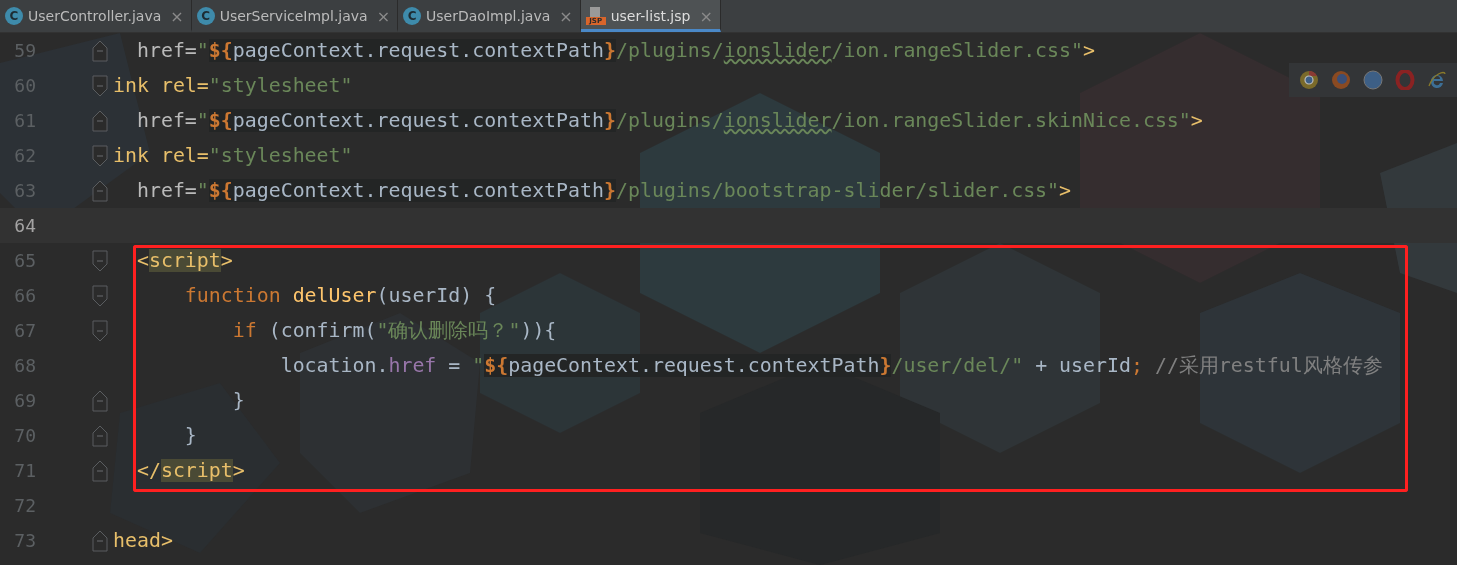 This screenshot has height=565, width=1457. I want to click on code-line: location.href = "${pageContext.request.contextPath}/user/del/" + userId; //采用restful风格传参, so click(831, 366).